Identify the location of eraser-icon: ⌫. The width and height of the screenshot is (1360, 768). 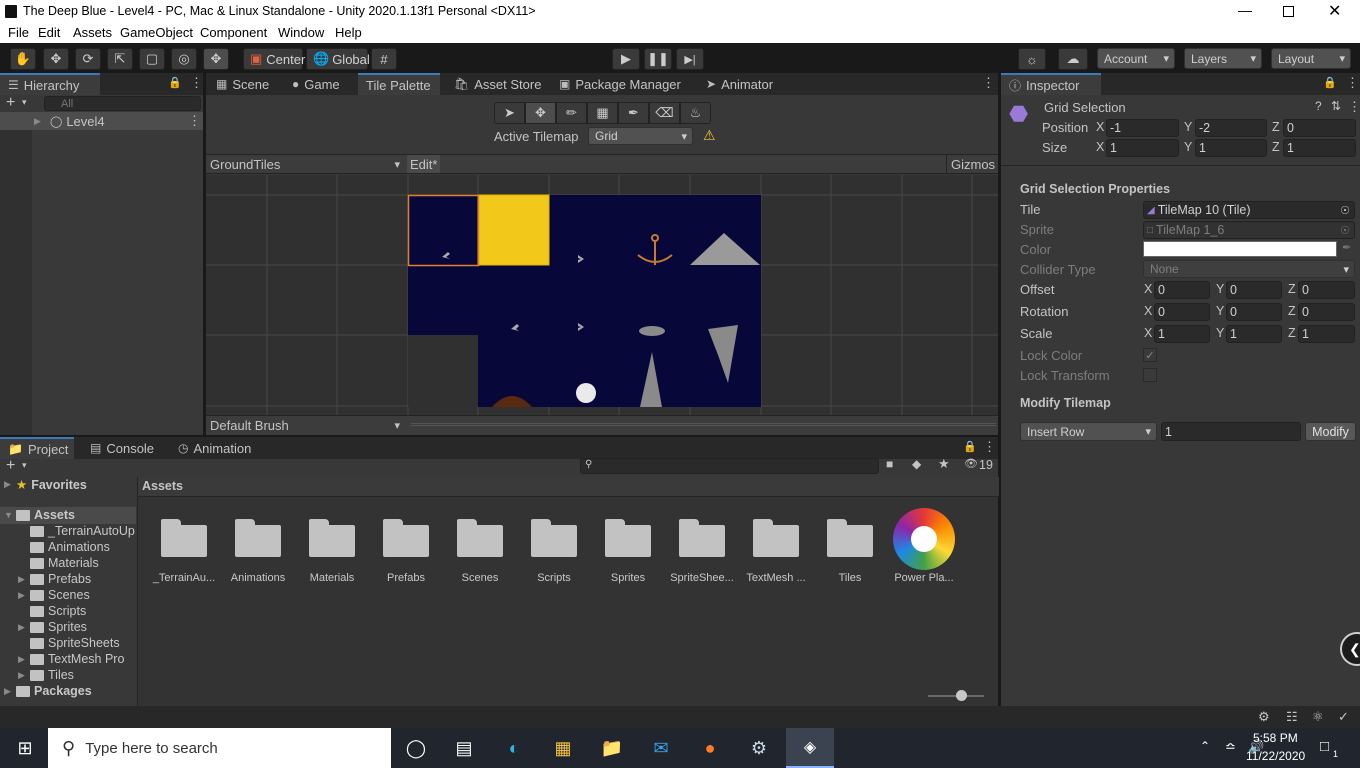
(664, 113).